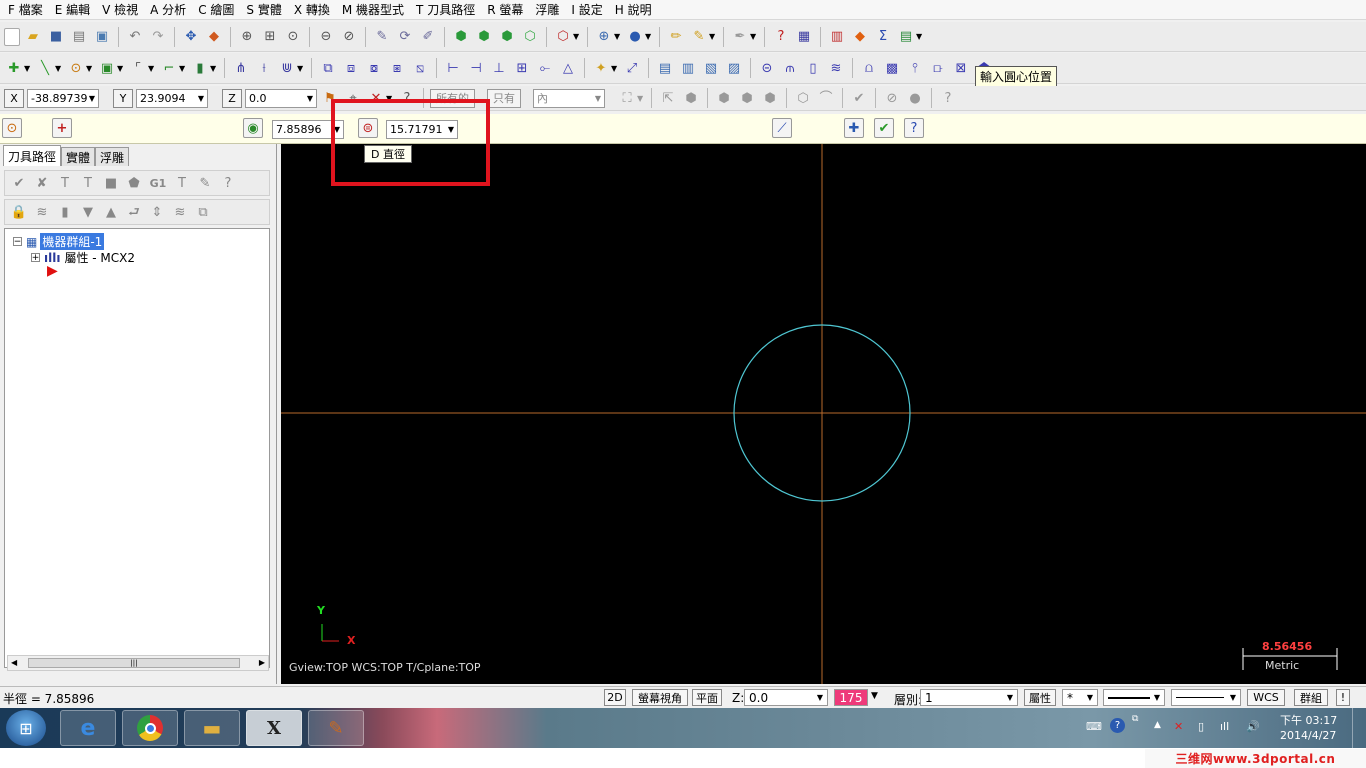  What do you see at coordinates (326, 37) in the screenshot?
I see `zoom-out-icon: ⊖` at bounding box center [326, 37].